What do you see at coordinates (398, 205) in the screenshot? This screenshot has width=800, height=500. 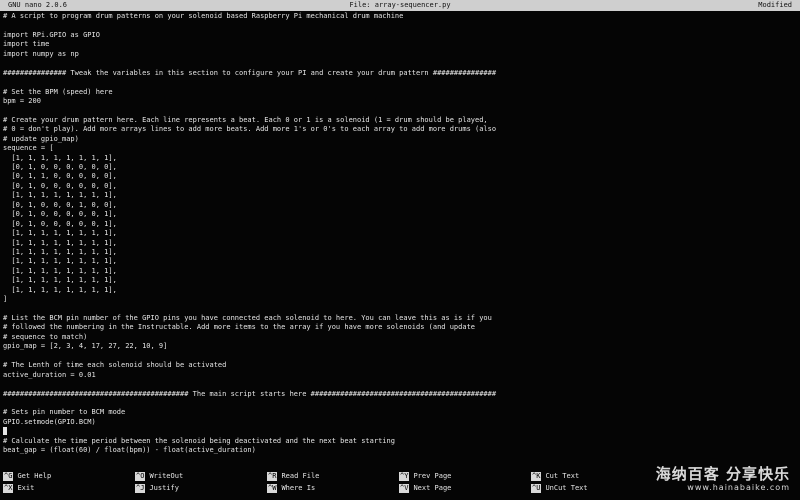 I see `code-line: [0, 1, 0, 0, 0, 1, 0, 0],` at bounding box center [398, 205].